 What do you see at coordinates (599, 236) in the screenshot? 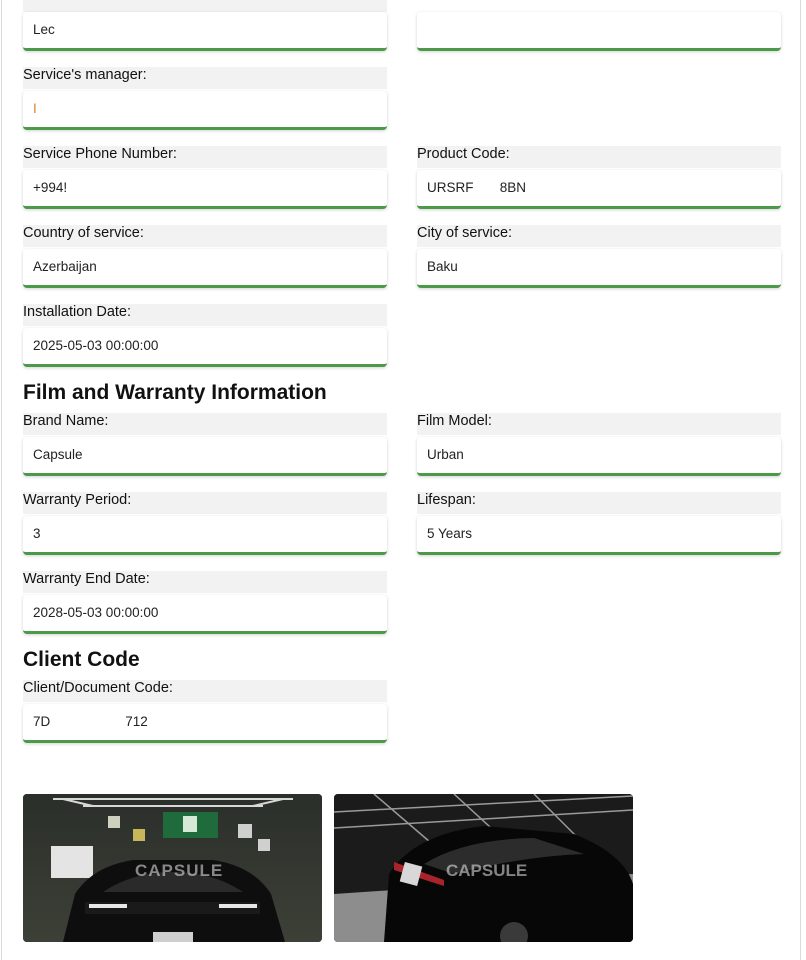
I see `city-label: City of service:` at bounding box center [599, 236].